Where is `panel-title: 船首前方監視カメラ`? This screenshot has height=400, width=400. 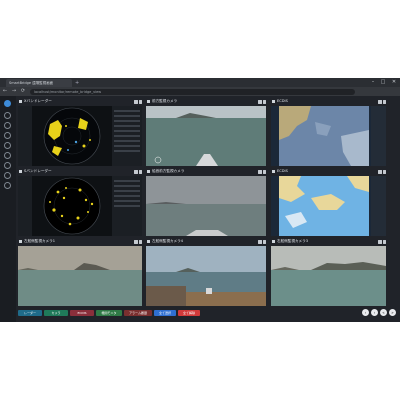 panel-title: 船首前方監視カメラ is located at coordinates (168, 171).